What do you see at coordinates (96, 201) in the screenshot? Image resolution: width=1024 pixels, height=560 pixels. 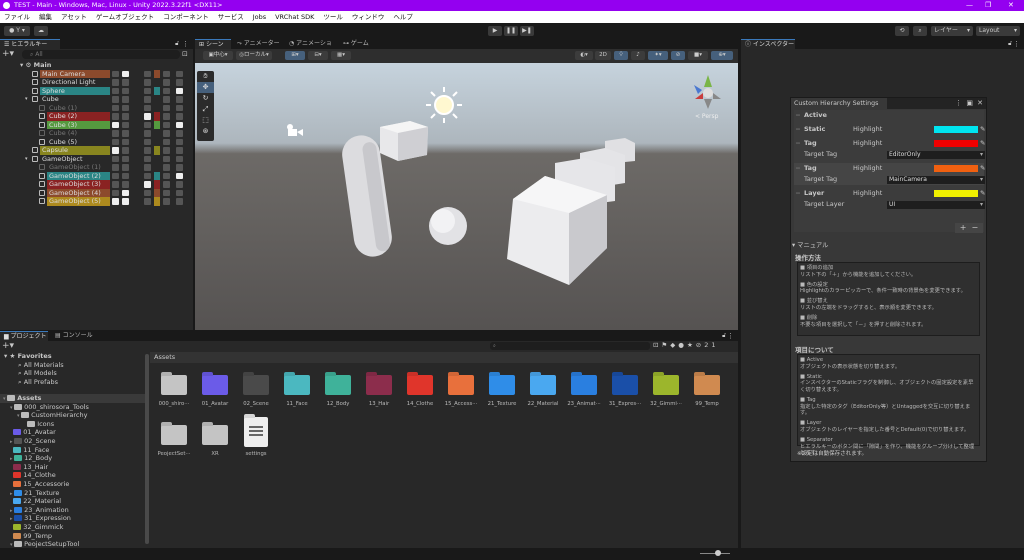 I see `hierarchy-row: GameObject (5)` at bounding box center [96, 201].